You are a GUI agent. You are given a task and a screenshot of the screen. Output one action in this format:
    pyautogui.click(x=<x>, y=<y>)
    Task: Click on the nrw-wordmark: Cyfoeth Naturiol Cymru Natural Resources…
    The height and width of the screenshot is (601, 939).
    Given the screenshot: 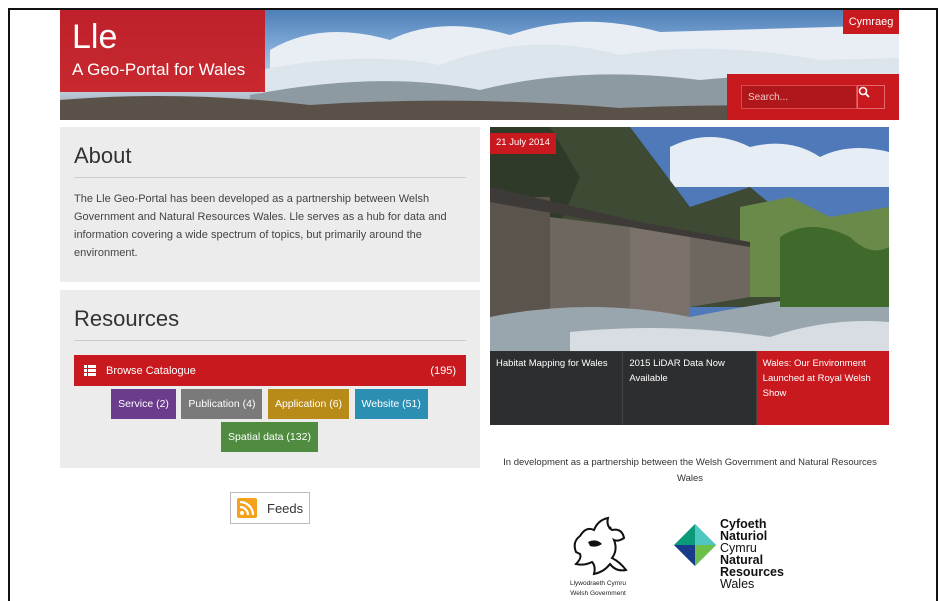 What is the action you would take?
    pyautogui.click(x=752, y=554)
    